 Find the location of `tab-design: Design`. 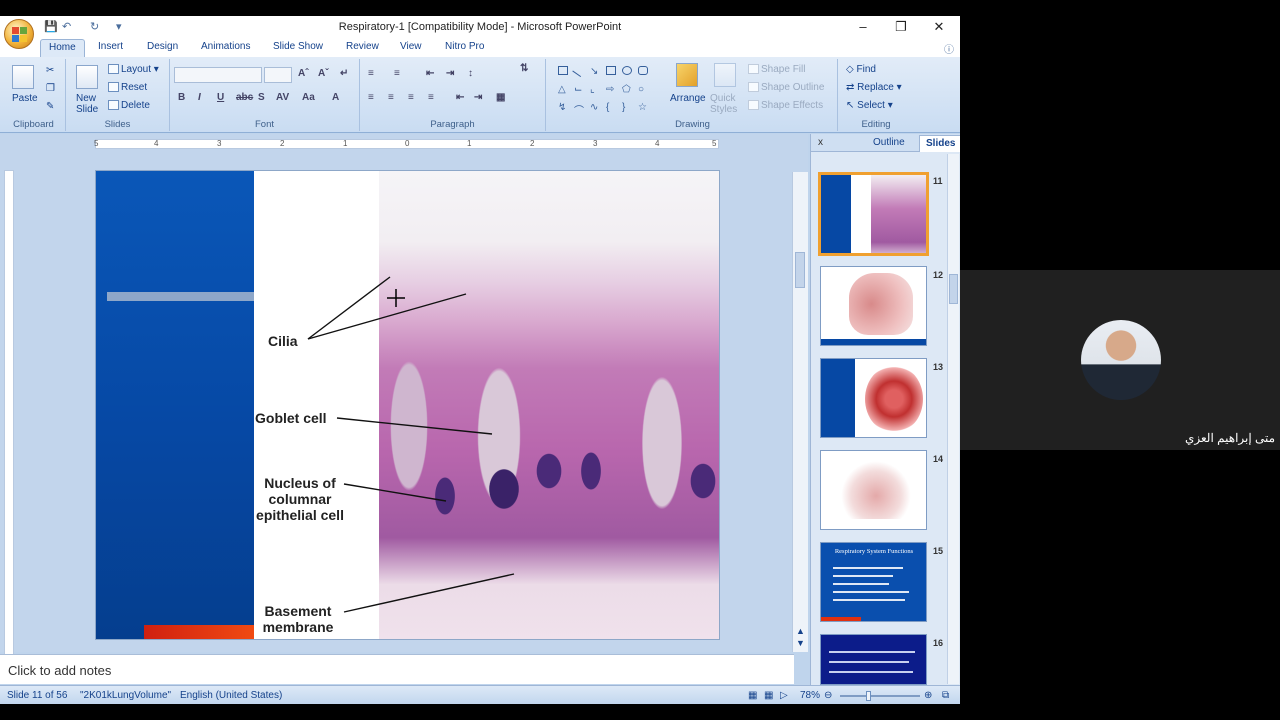

tab-design: Design is located at coordinates (162, 46).